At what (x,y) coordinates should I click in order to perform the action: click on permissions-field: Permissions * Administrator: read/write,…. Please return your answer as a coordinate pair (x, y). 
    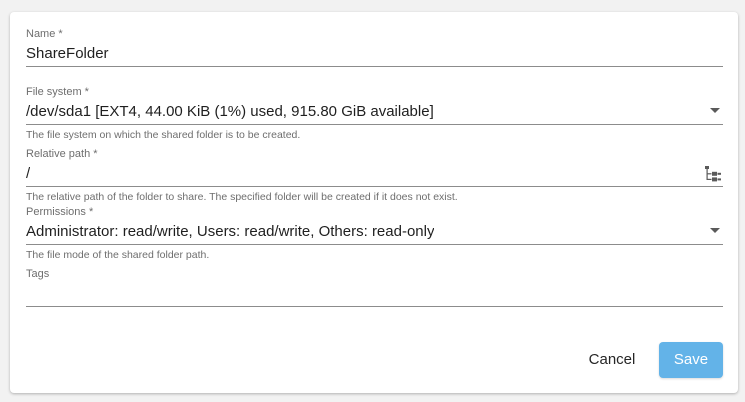
    Looking at the image, I should click on (374, 233).